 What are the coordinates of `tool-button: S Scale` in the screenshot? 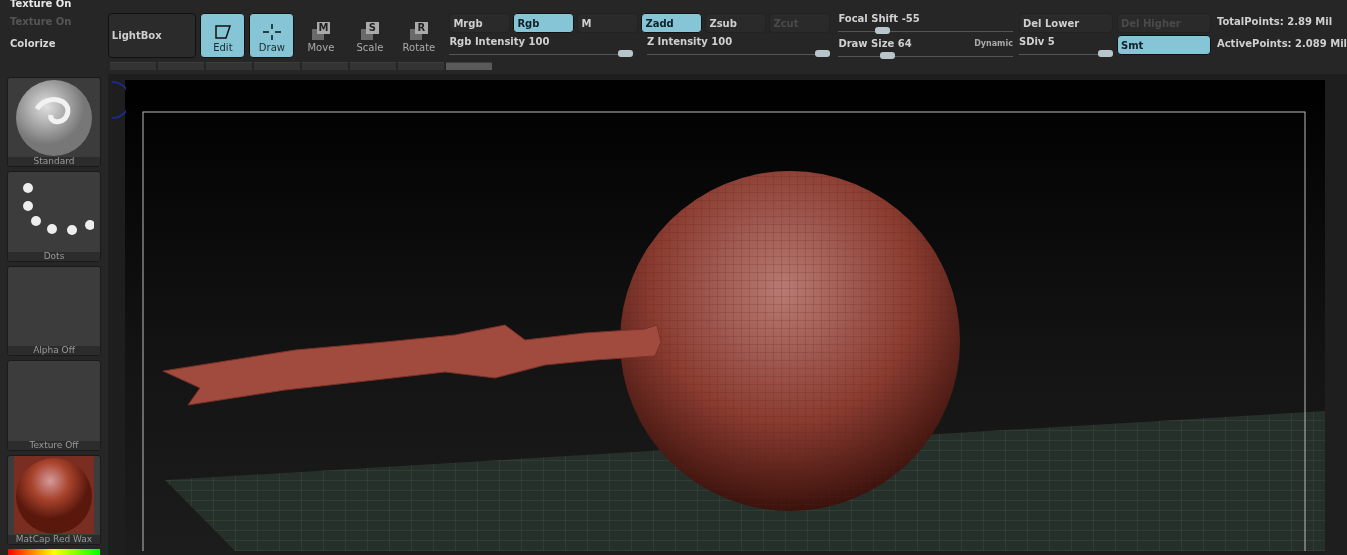 It's located at (370, 35).